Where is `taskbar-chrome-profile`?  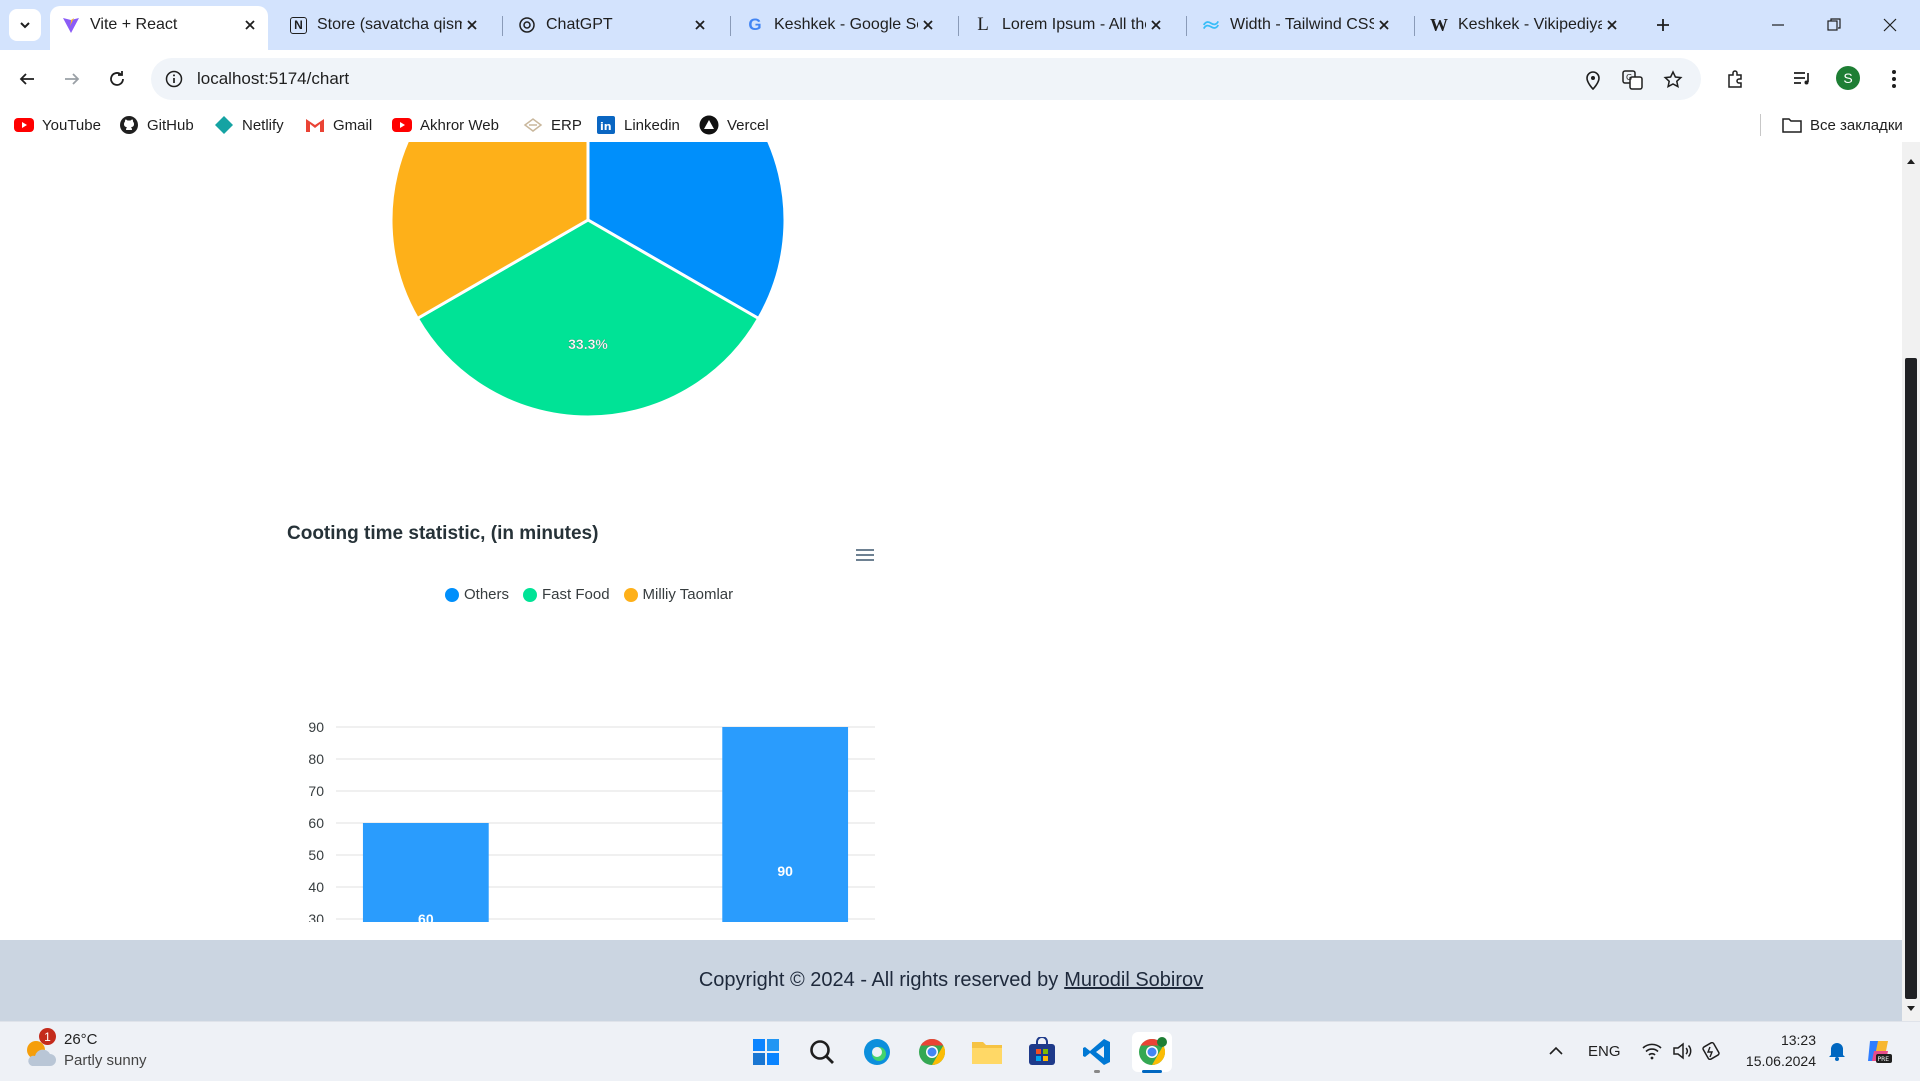
taskbar-chrome-profile is located at coordinates (1152, 1052).